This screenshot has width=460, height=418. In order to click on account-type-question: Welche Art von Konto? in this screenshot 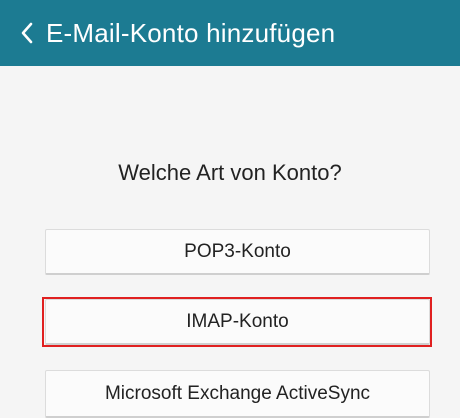, I will do `click(230, 172)`.